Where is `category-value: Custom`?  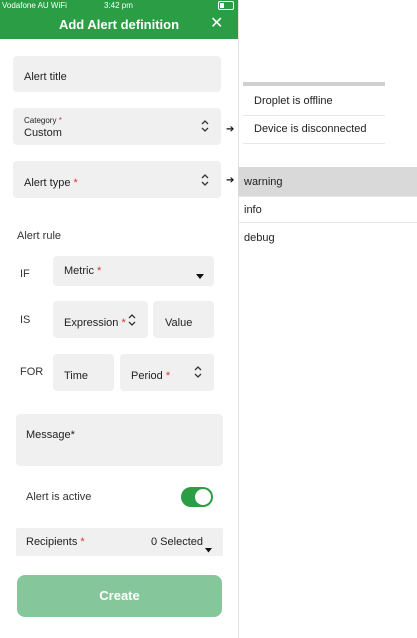 category-value: Custom is located at coordinates (43, 133).